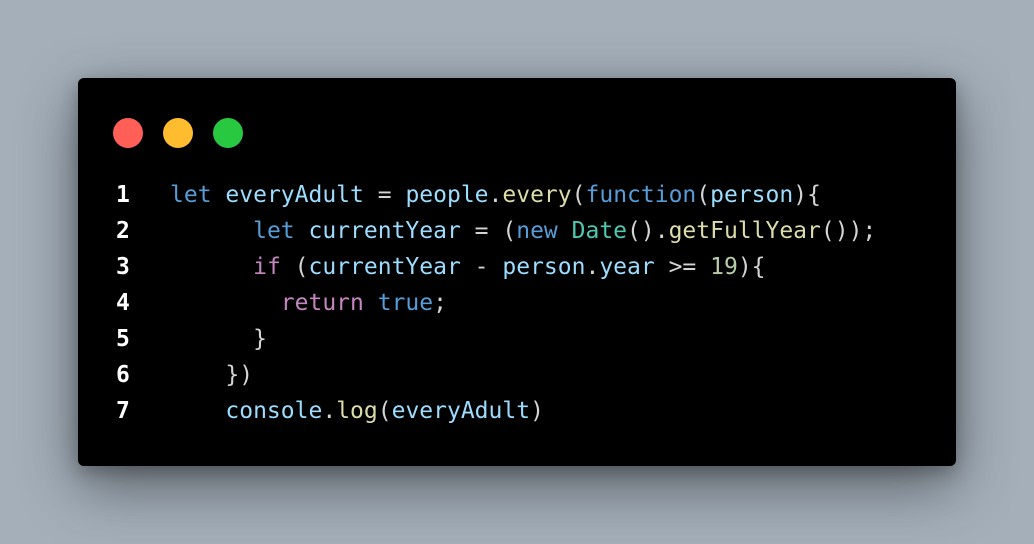 The height and width of the screenshot is (544, 1034). Describe the element at coordinates (682, 267) in the screenshot. I see `code-token: >=` at that location.